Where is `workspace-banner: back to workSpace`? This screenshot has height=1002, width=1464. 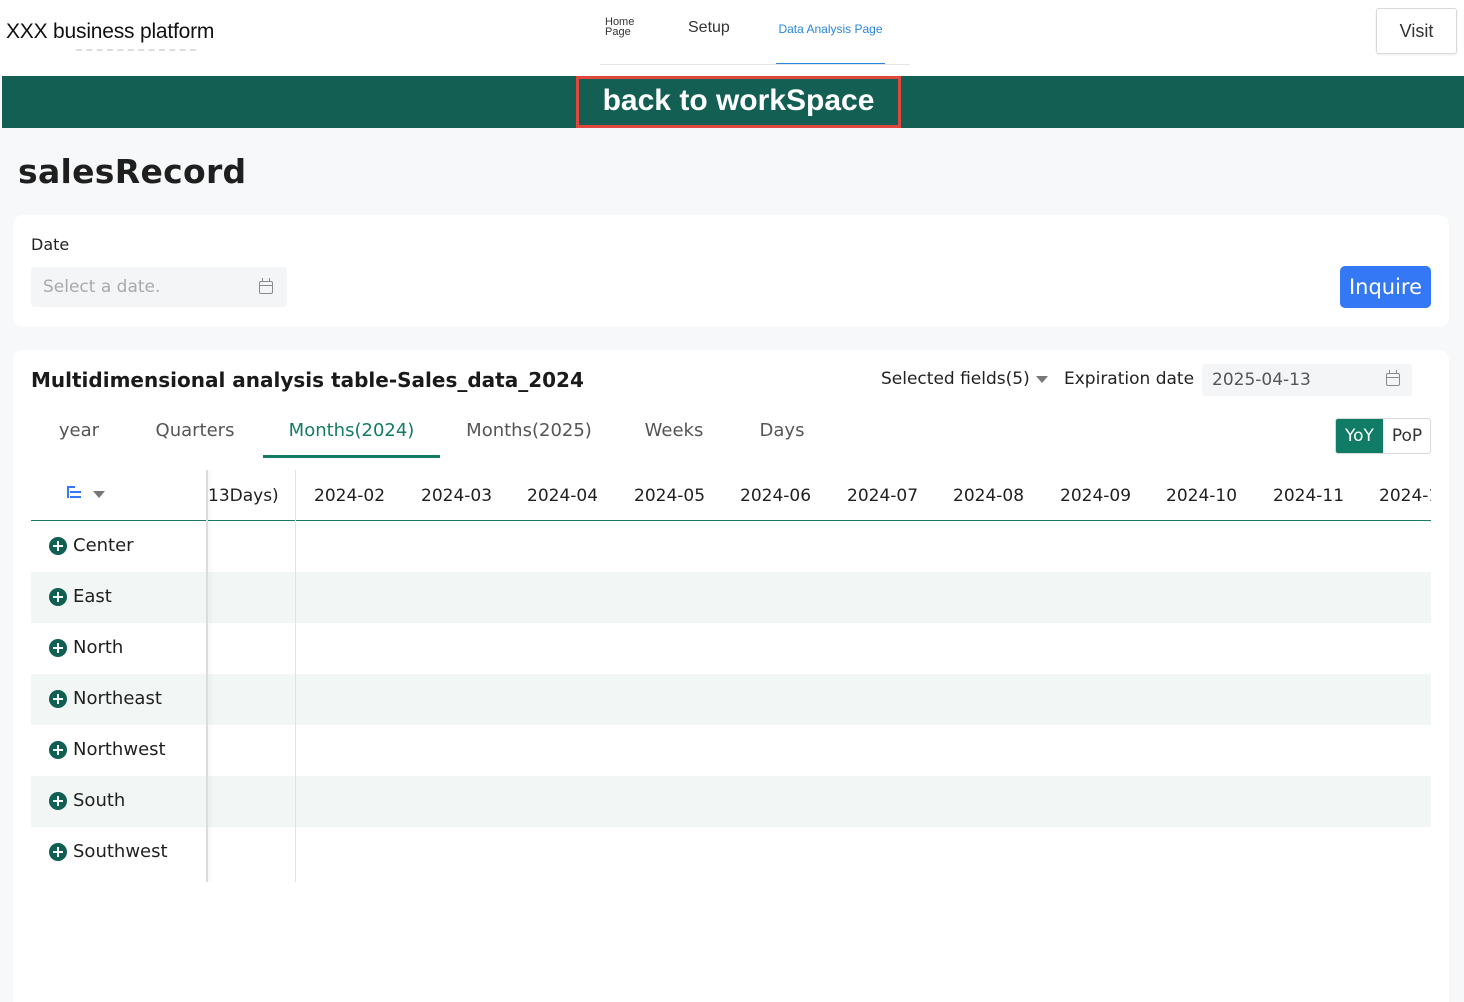
workspace-banner: back to workSpace is located at coordinates (733, 102).